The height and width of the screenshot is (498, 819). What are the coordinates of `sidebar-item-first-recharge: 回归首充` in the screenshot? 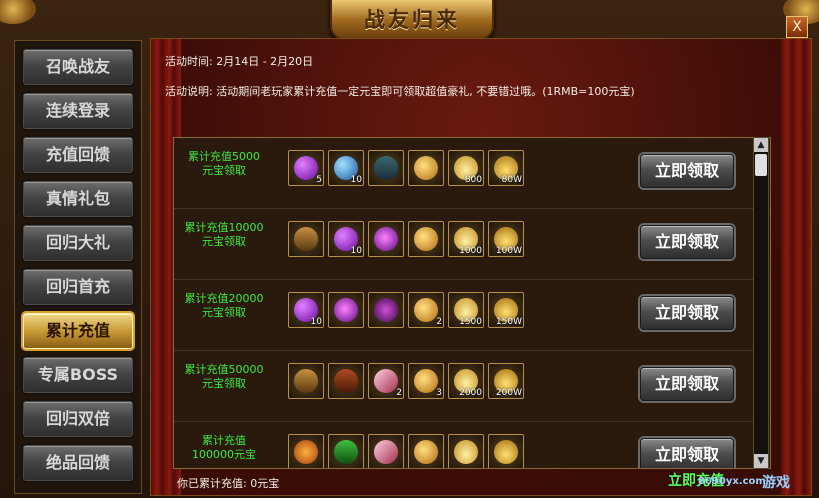 It's located at (78, 287).